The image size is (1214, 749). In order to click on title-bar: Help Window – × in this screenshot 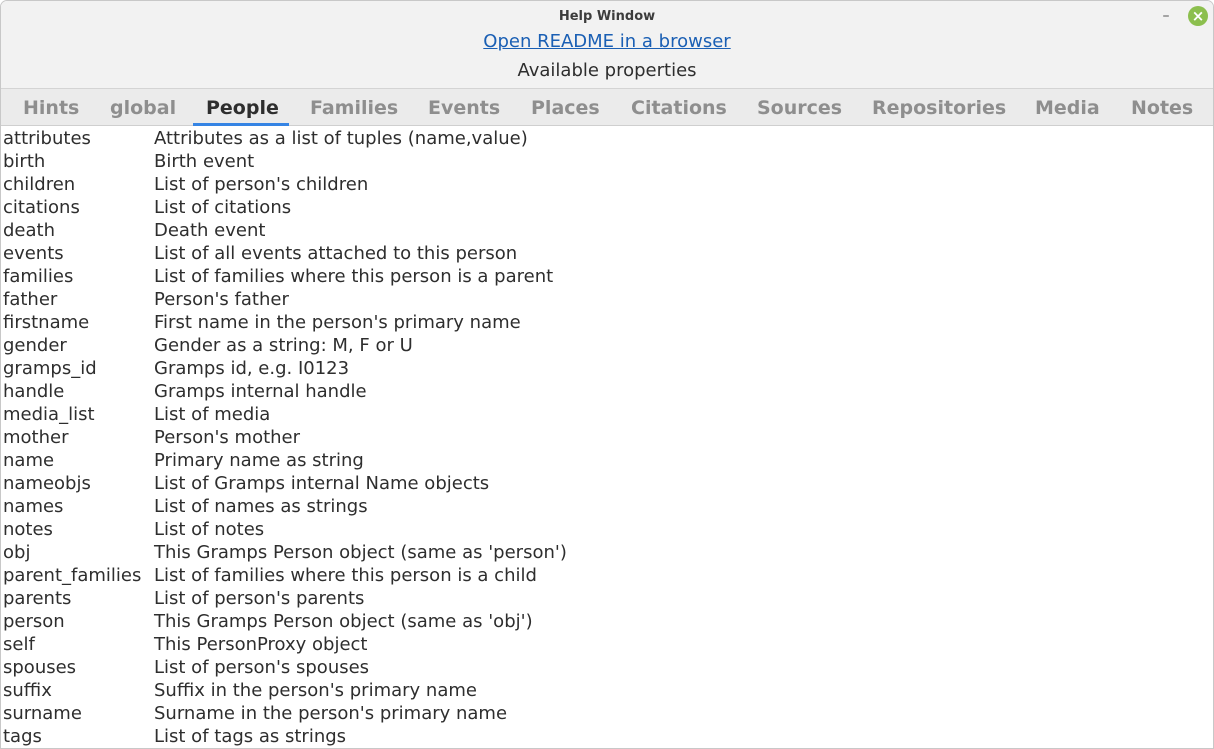, I will do `click(607, 16)`.